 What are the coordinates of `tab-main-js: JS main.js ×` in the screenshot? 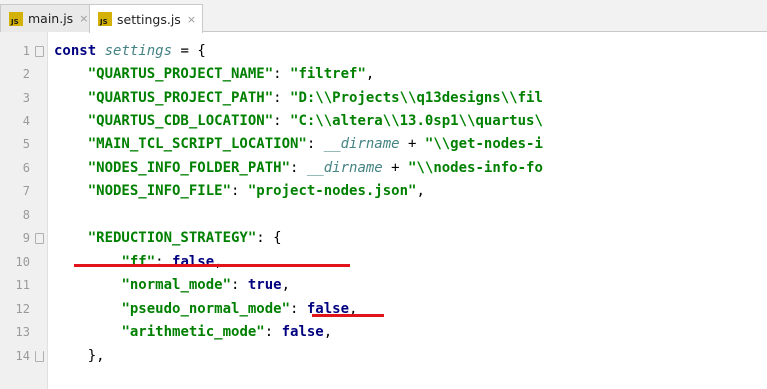 It's located at (48, 18).